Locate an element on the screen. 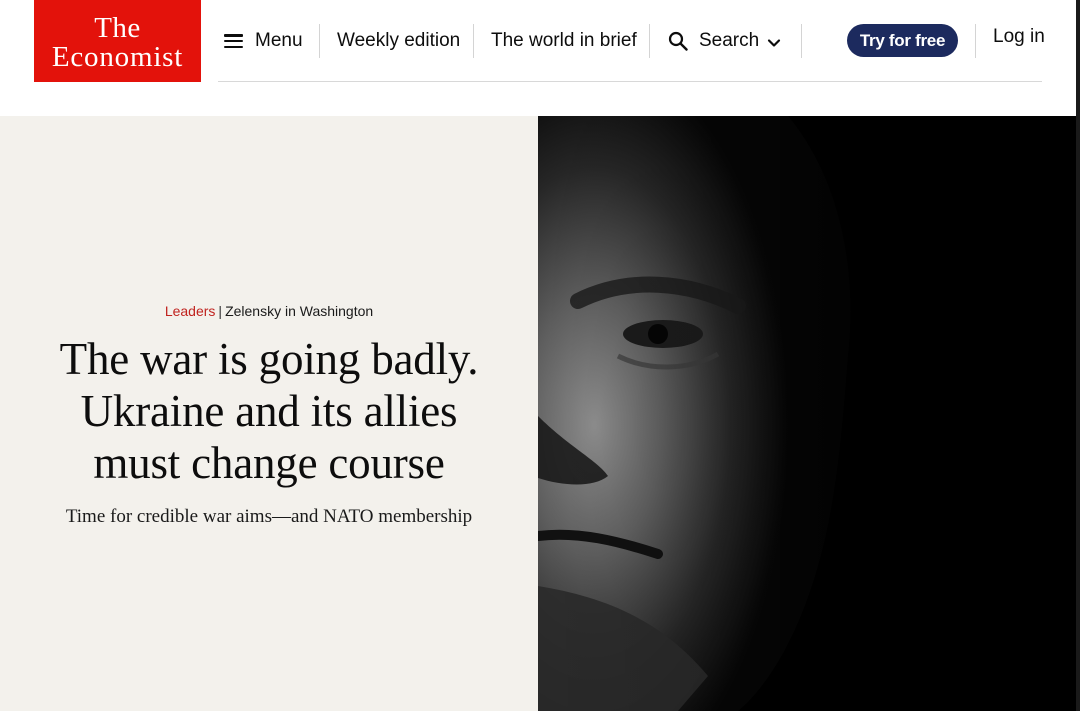 The height and width of the screenshot is (711, 1080). menu-icon is located at coordinates (233, 41).